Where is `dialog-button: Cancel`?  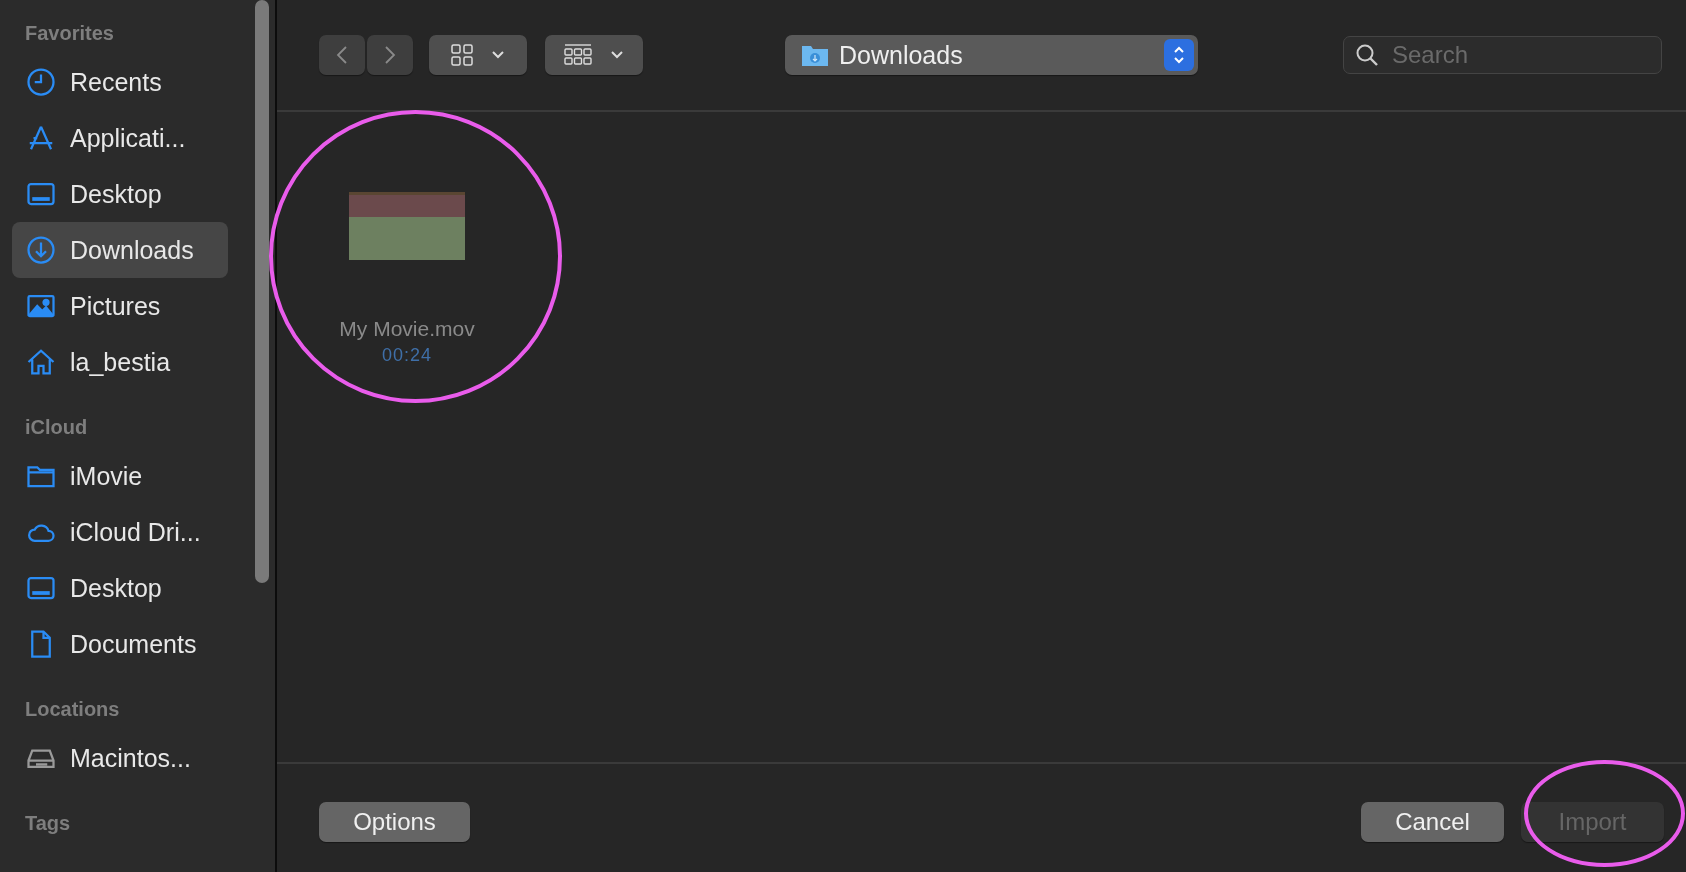
dialog-button: Cancel is located at coordinates (1432, 822).